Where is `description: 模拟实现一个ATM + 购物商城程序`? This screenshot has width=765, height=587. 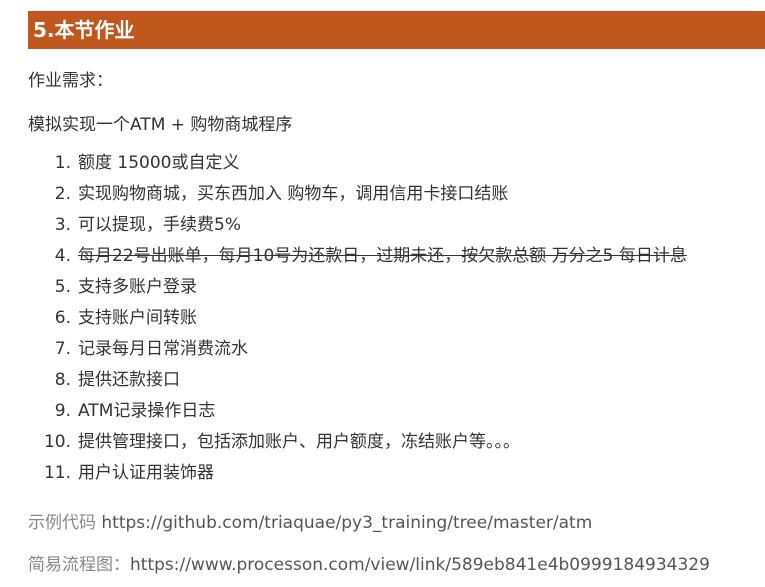 description: 模拟实现一个ATM + 购物商城程序 is located at coordinates (160, 125).